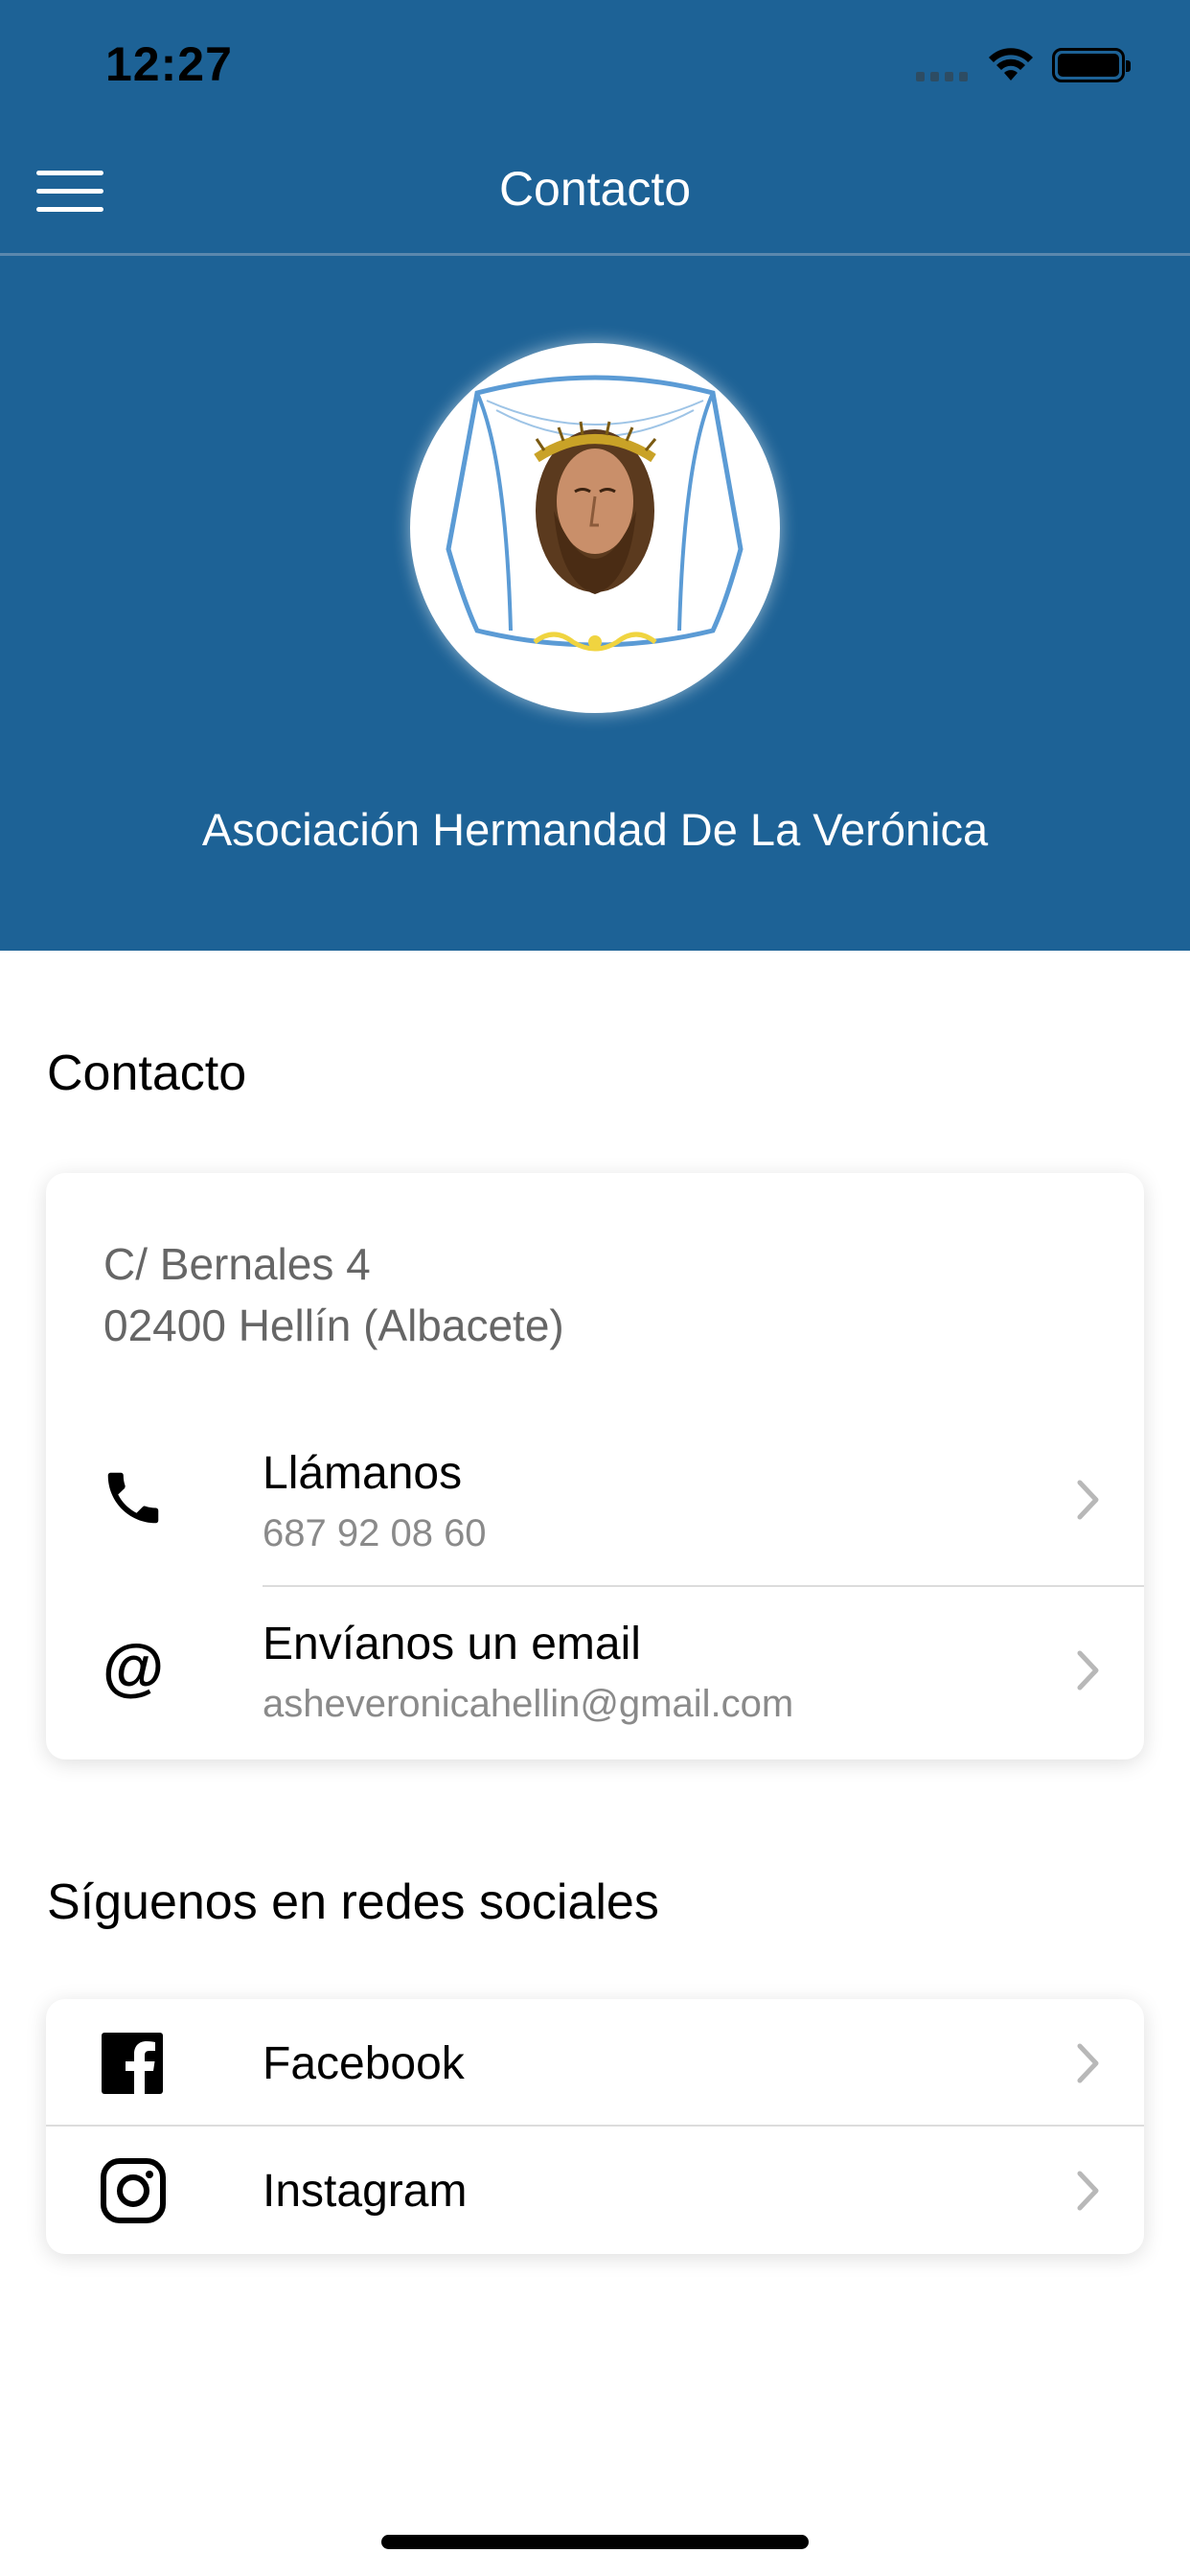  What do you see at coordinates (375, 1533) in the screenshot?
I see `phone-number: 687 92 08 60` at bounding box center [375, 1533].